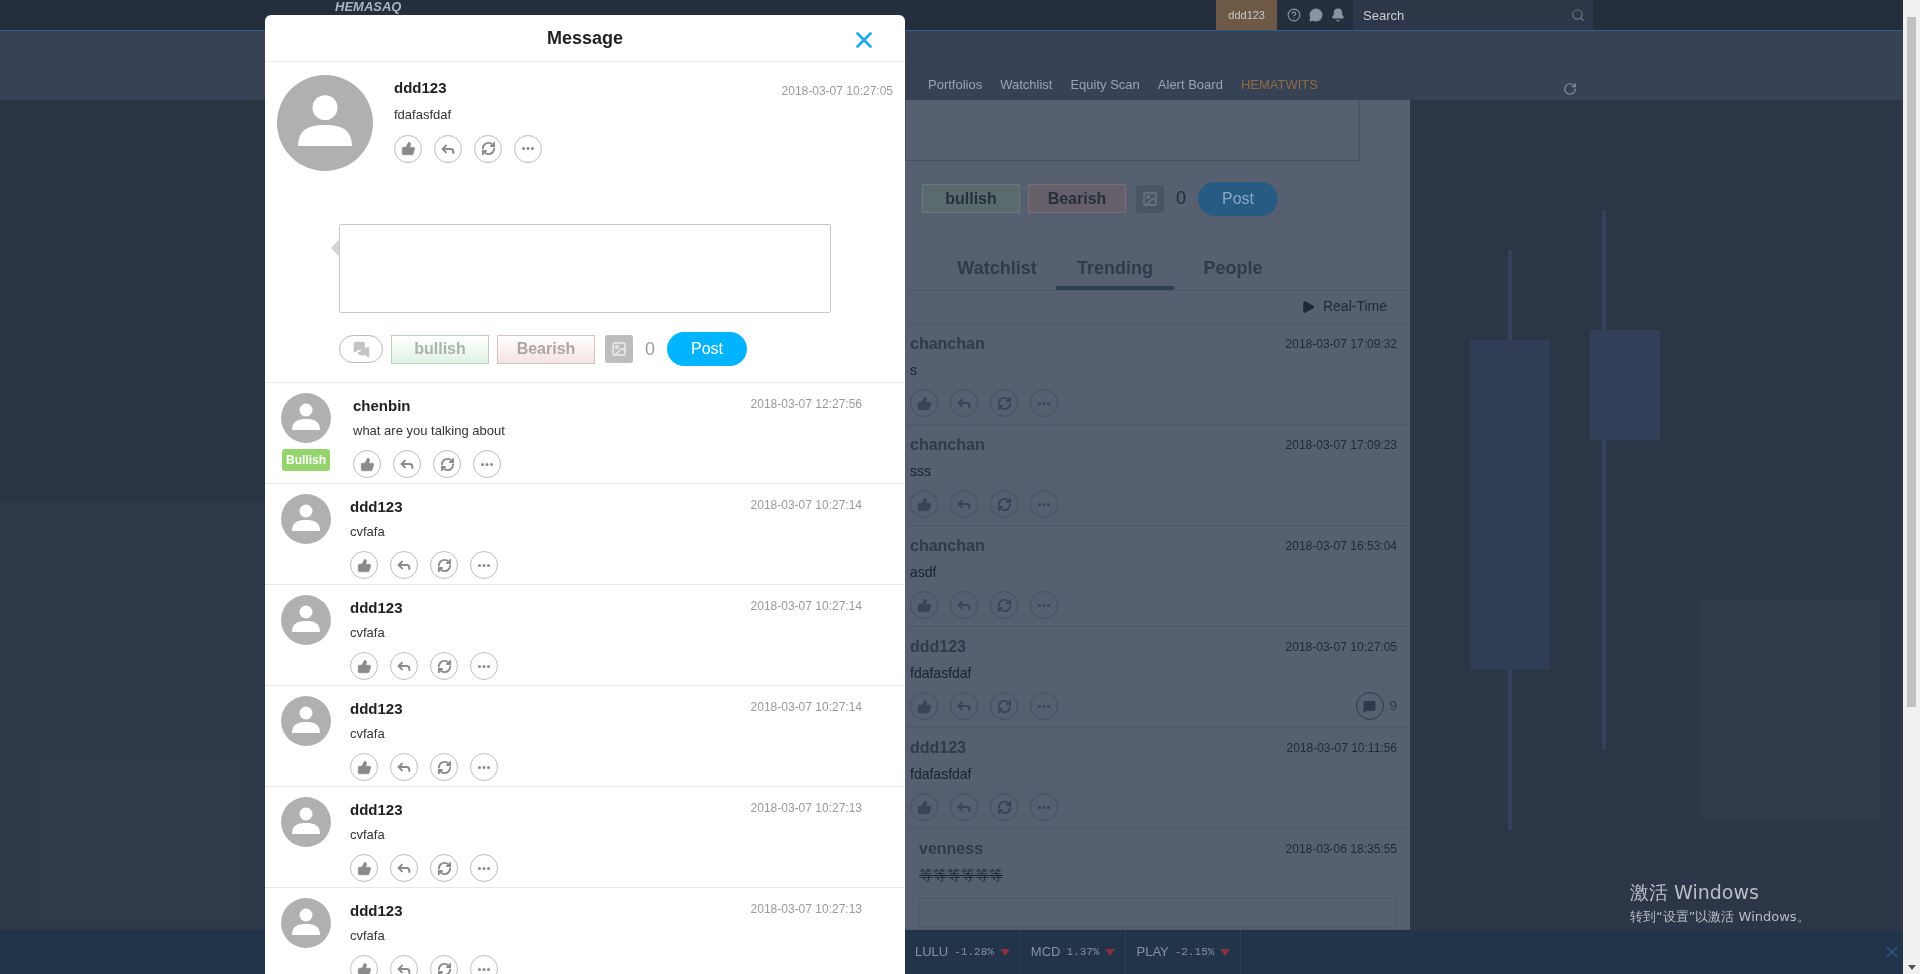 This screenshot has height=974, width=1920. What do you see at coordinates (1105, 84) in the screenshot?
I see `nav-link: Equity Scan` at bounding box center [1105, 84].